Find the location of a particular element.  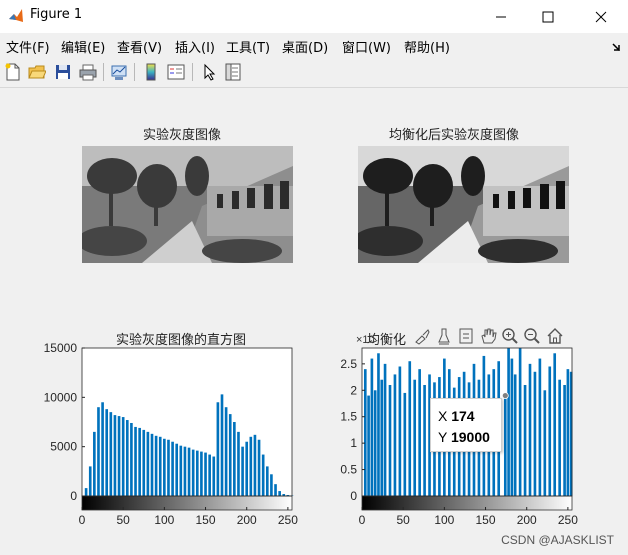

y-tick-label: 2.5 is located at coordinates (348, 364).